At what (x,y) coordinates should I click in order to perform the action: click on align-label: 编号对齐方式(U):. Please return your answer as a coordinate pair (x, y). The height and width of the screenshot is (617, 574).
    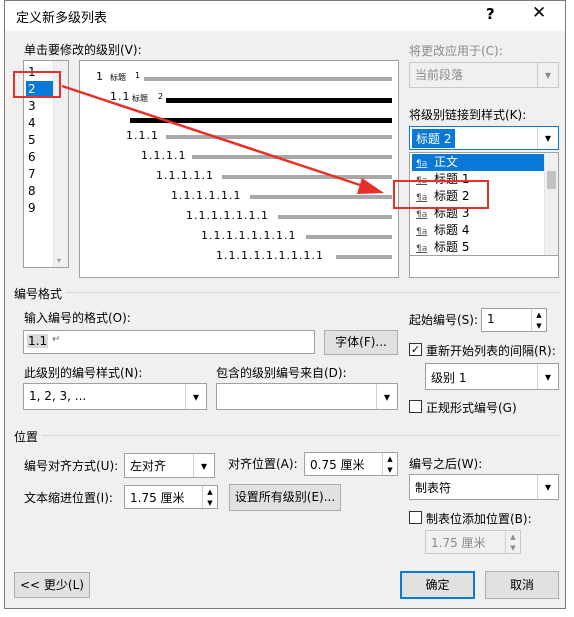
    Looking at the image, I should click on (71, 466).